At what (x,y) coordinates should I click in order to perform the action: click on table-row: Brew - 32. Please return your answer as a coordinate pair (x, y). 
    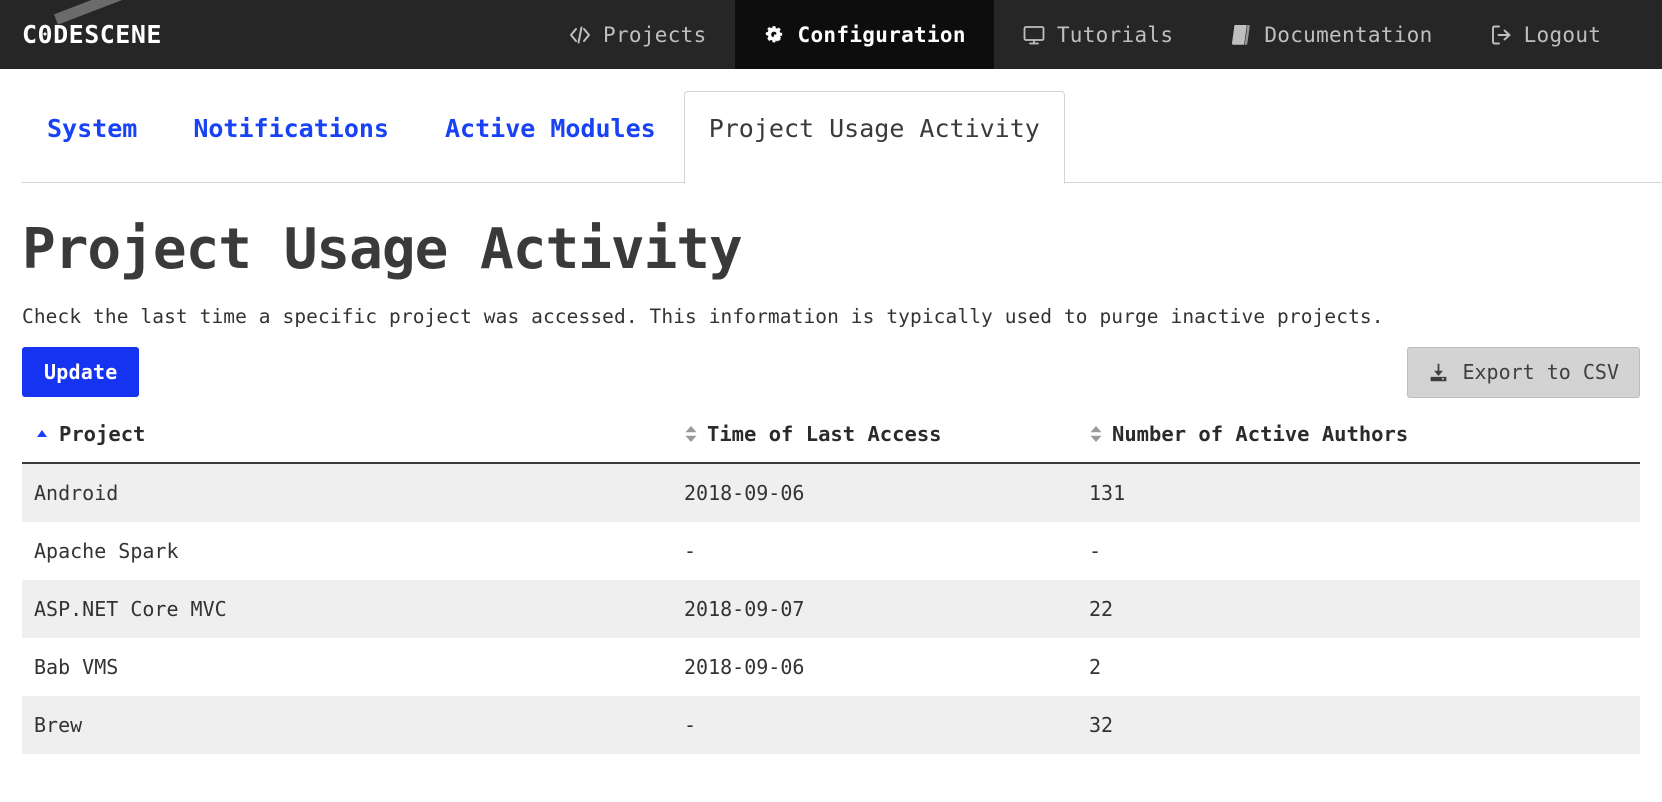
    Looking at the image, I should click on (831, 724).